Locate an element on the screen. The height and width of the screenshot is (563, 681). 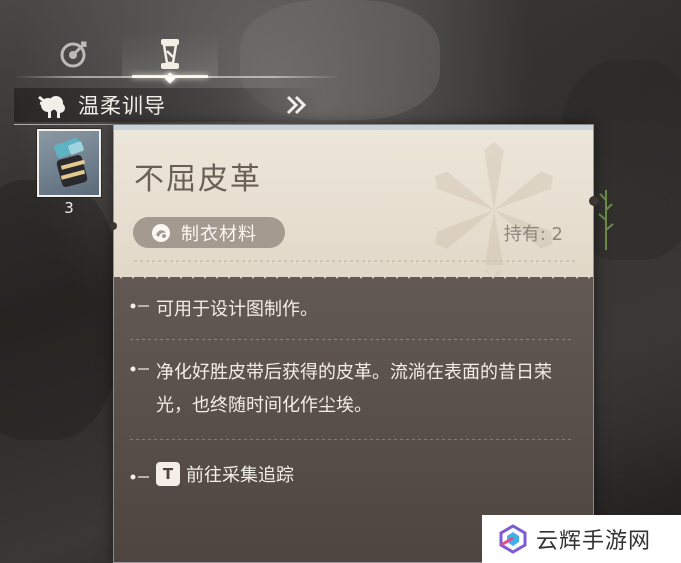
top-tab-bar is located at coordinates (177, 57).